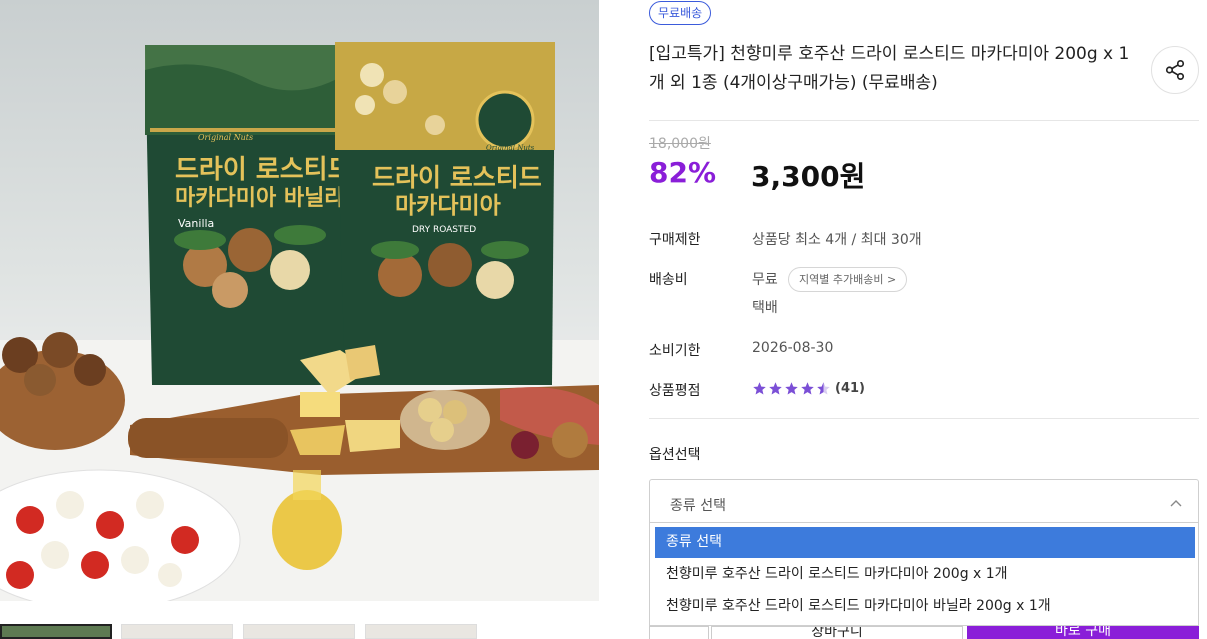 Image resolution: width=1207 pixels, height=639 pixels. What do you see at coordinates (765, 308) in the screenshot?
I see `shipping-method: 택배` at bounding box center [765, 308].